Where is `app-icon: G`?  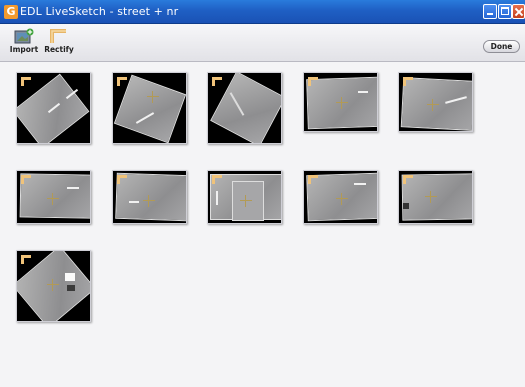 app-icon: G is located at coordinates (11, 12).